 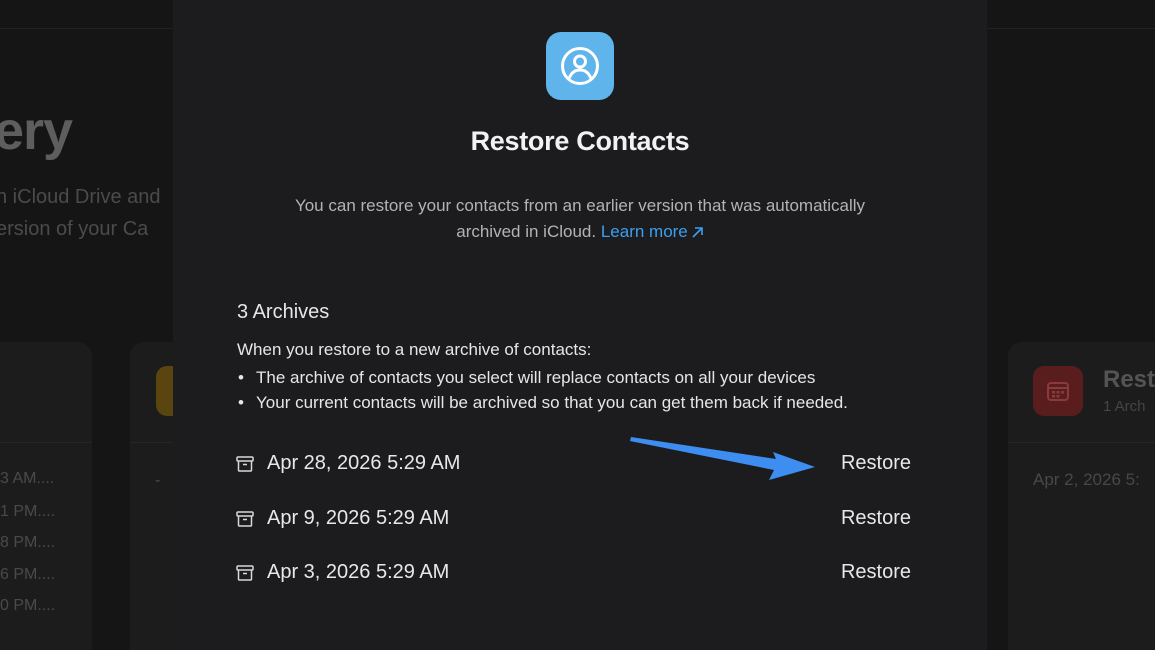 I want to click on person-circle-icon, so click(x=580, y=66).